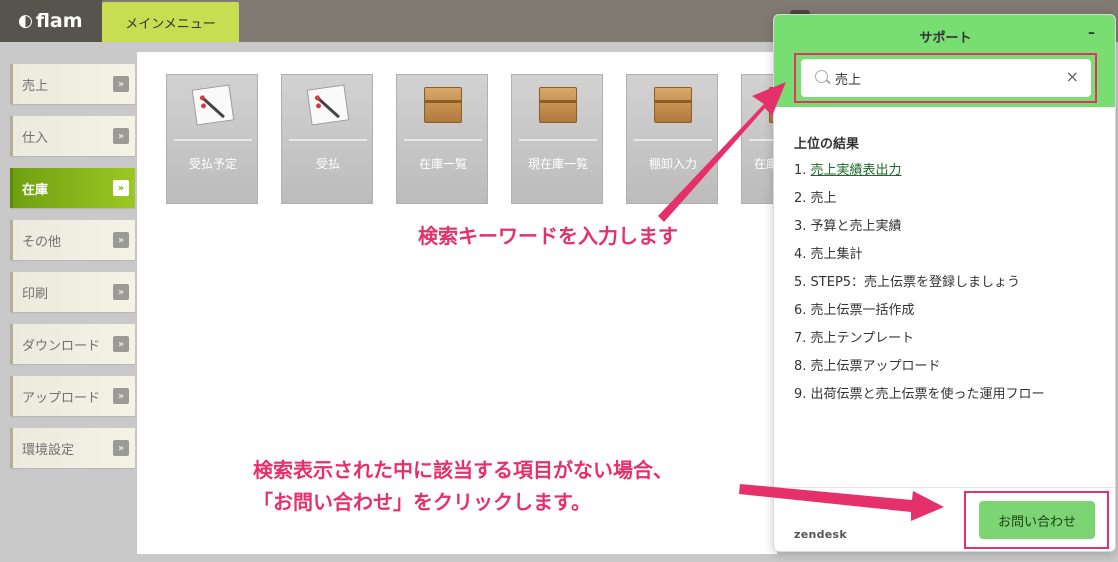 The image size is (1118, 562). Describe the element at coordinates (35, 86) in the screenshot. I see `sidebar-item-label: 売上` at that location.